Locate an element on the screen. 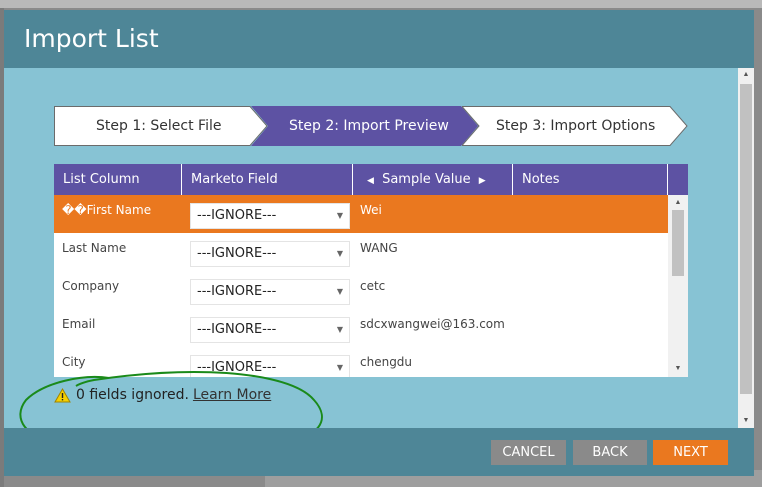 Image resolution: width=762 pixels, height=487 pixels. row-list-column: ��First Name is located at coordinates (107, 210).